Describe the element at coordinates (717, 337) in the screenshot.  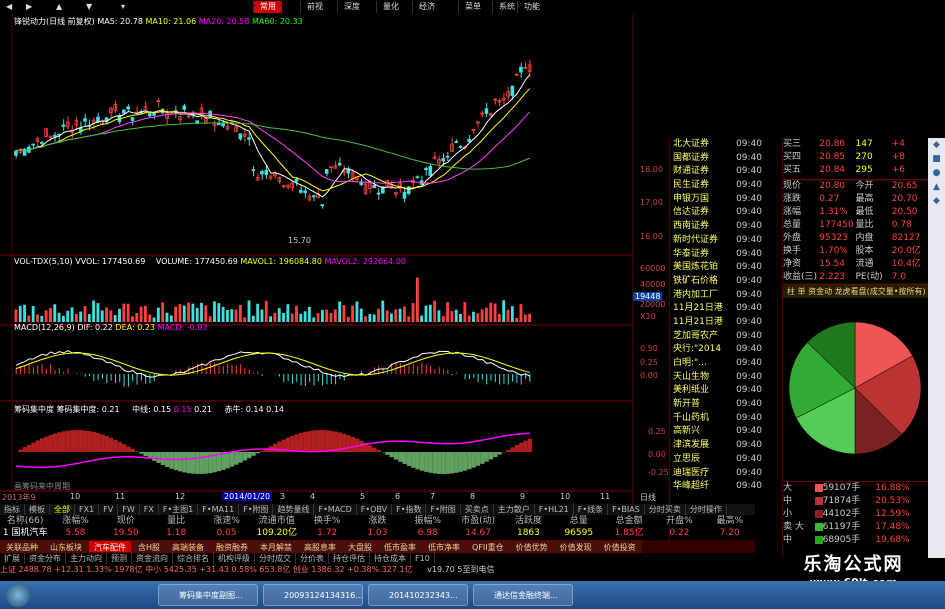
I see `list-item: 芝加哥农产 09:40` at that location.